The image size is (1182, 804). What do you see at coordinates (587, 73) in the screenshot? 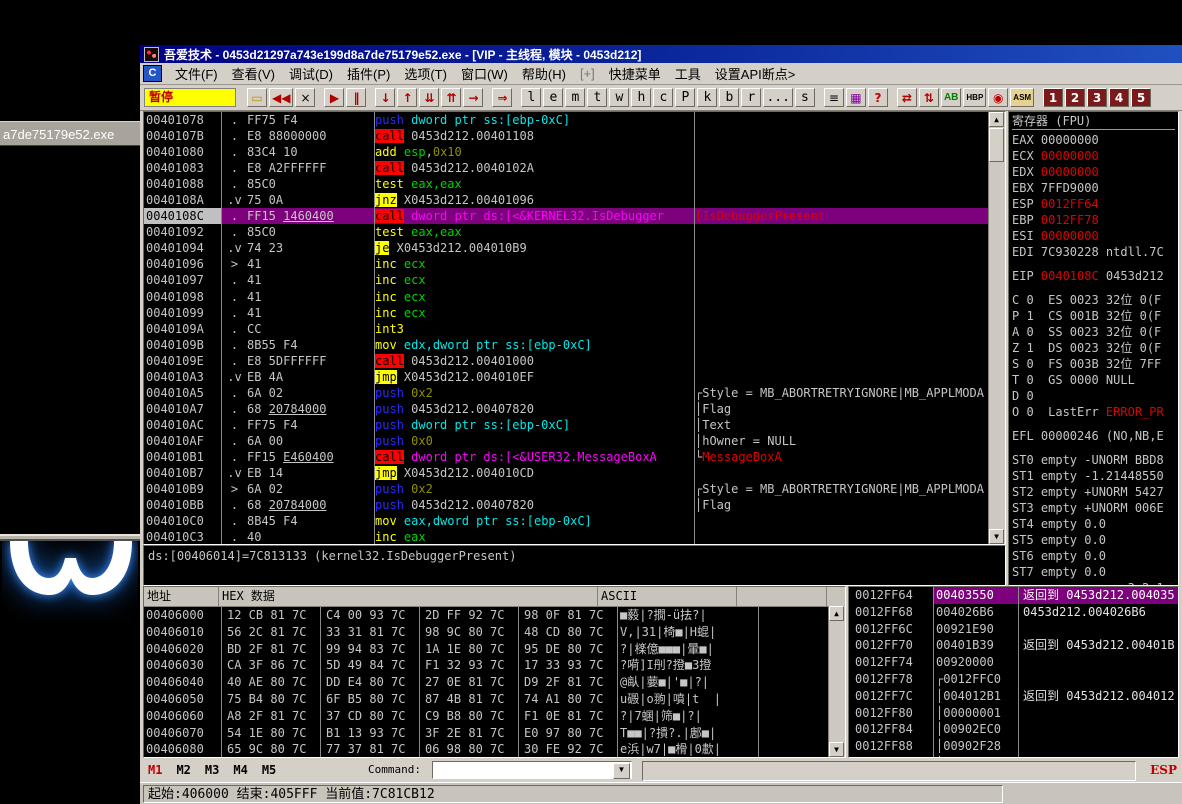
I see `menu-item: [+]` at bounding box center [587, 73].